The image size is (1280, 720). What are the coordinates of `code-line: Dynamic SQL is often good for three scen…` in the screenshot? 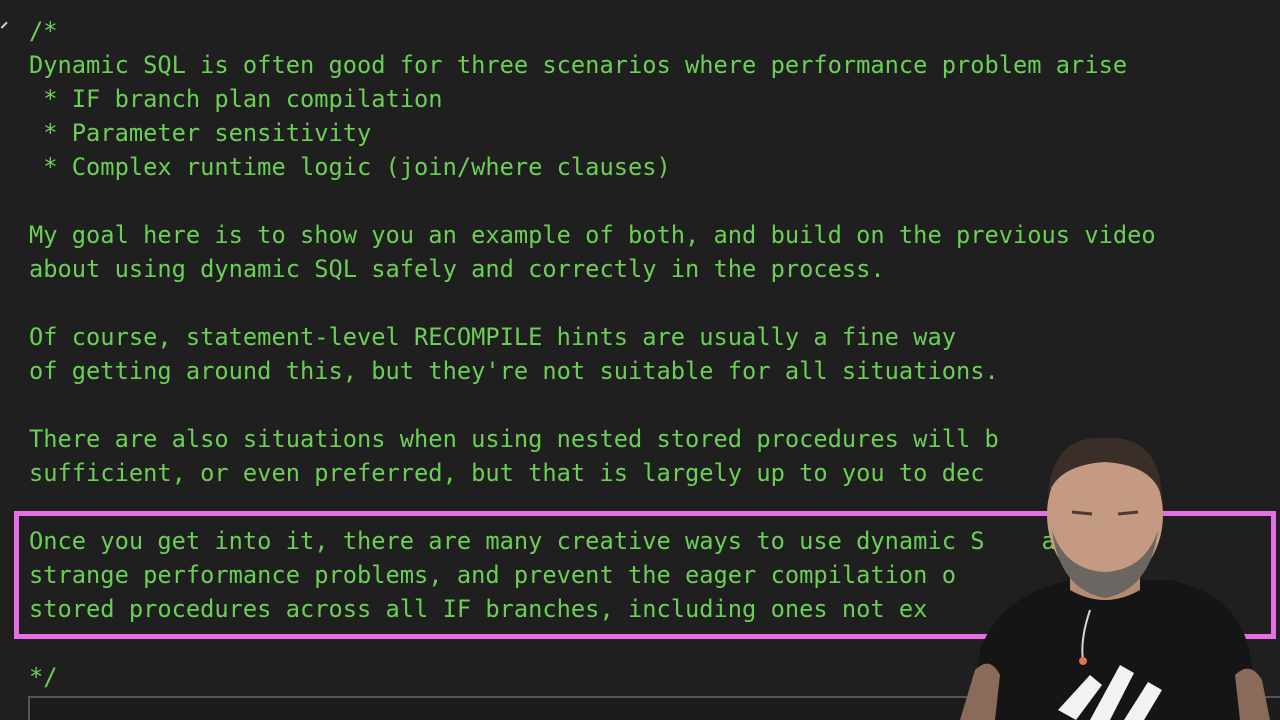 It's located at (578, 65).